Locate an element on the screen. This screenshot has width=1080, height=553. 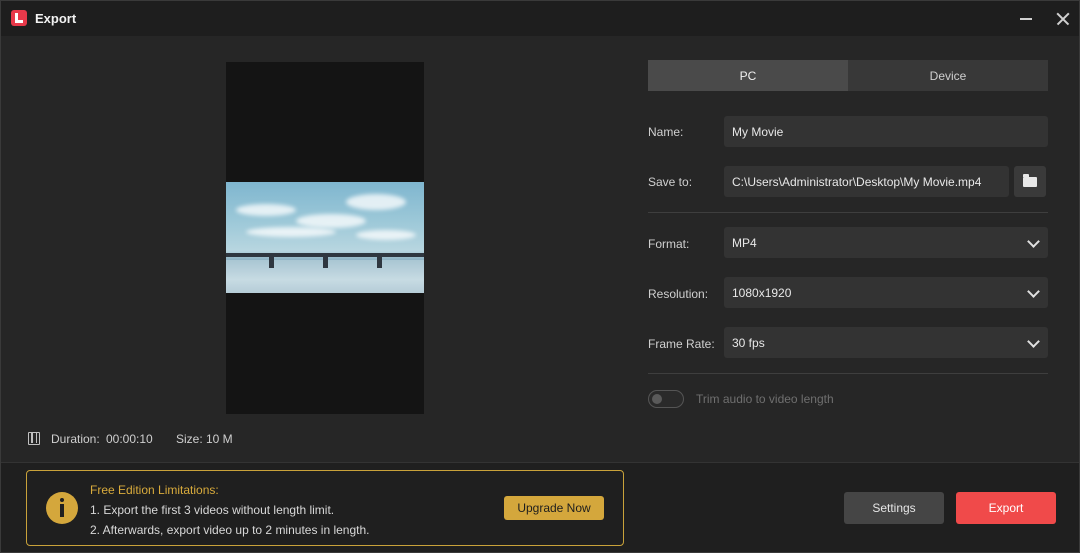
notice-title: Free Edition Limitations: is located at coordinates (154, 490).